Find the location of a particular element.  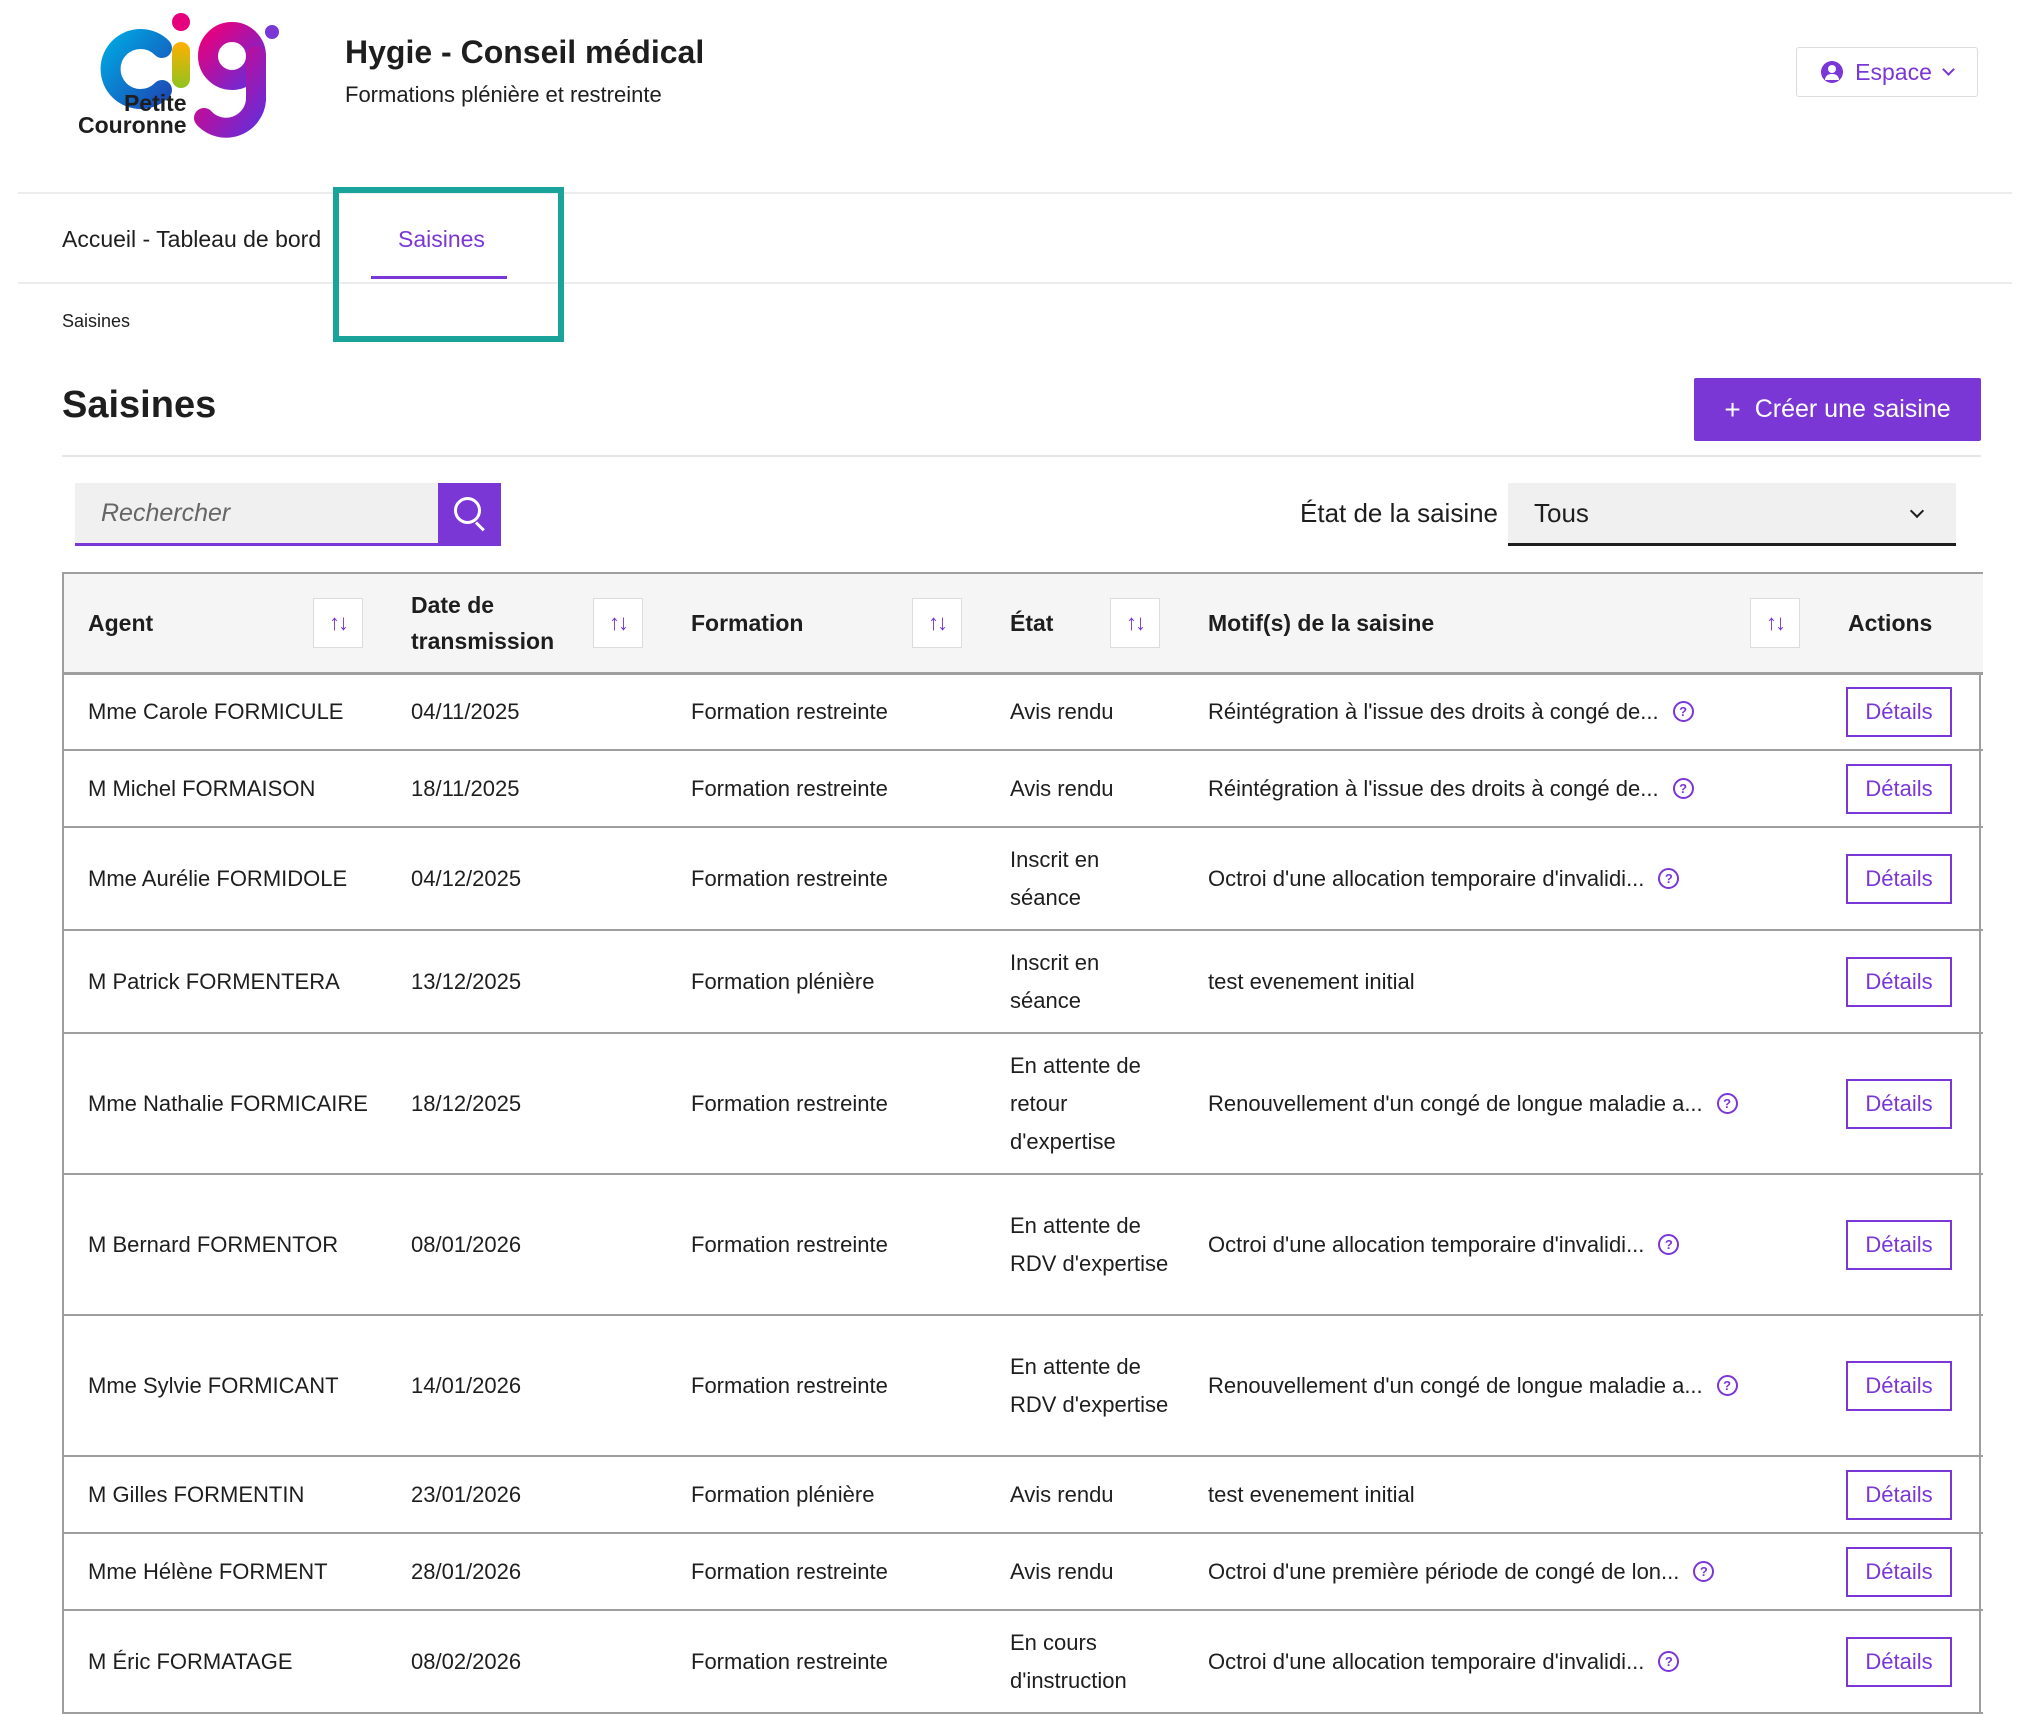

sort-formation-button: ↑↓ is located at coordinates (937, 622).